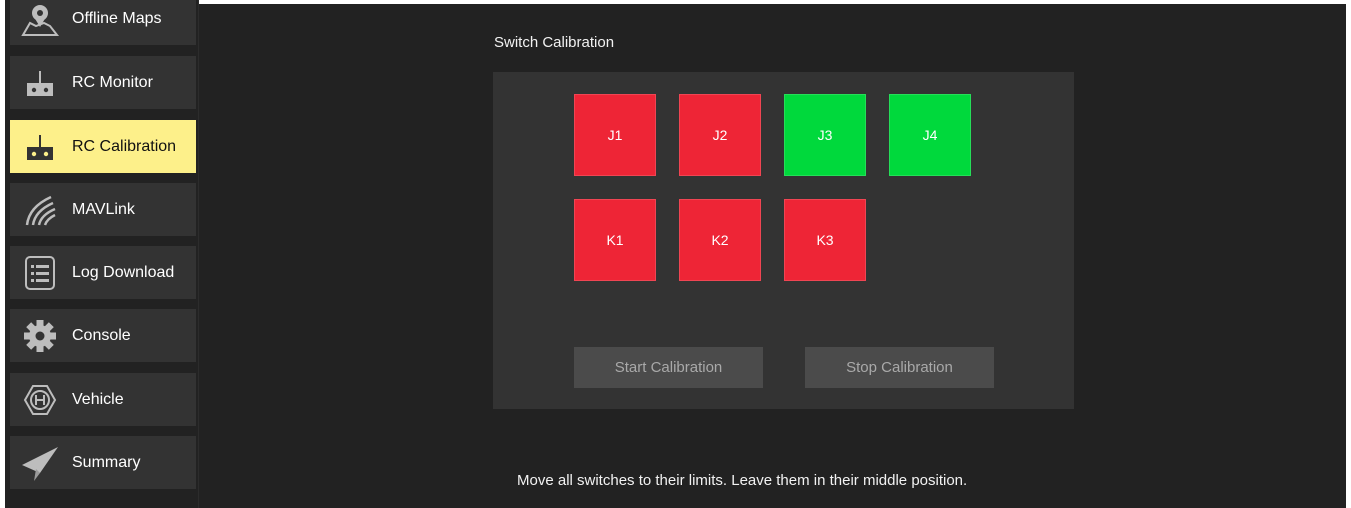 Image resolution: width=1351 pixels, height=508 pixels. I want to click on gear-icon, so click(40, 336).